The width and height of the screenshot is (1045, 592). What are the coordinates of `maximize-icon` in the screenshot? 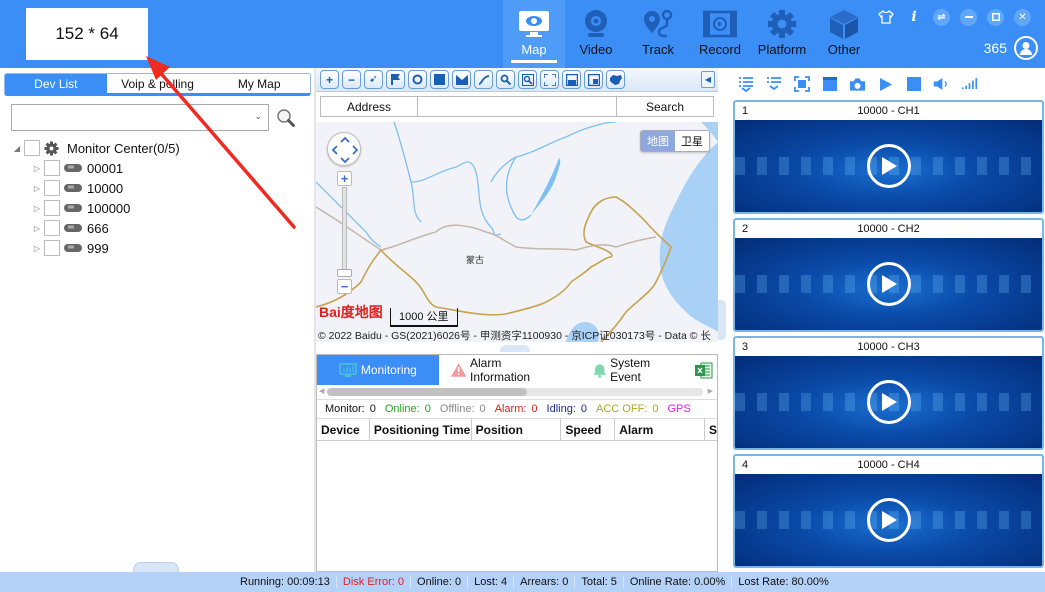 It's located at (995, 17).